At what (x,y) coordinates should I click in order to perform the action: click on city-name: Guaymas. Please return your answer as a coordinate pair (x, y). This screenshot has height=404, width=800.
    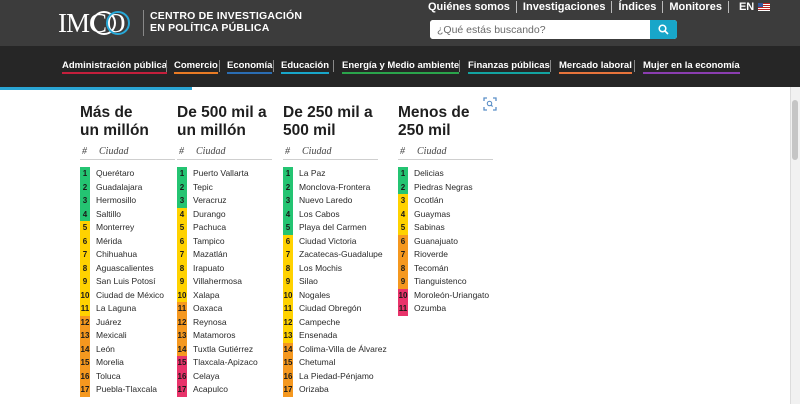
    Looking at the image, I should click on (432, 213).